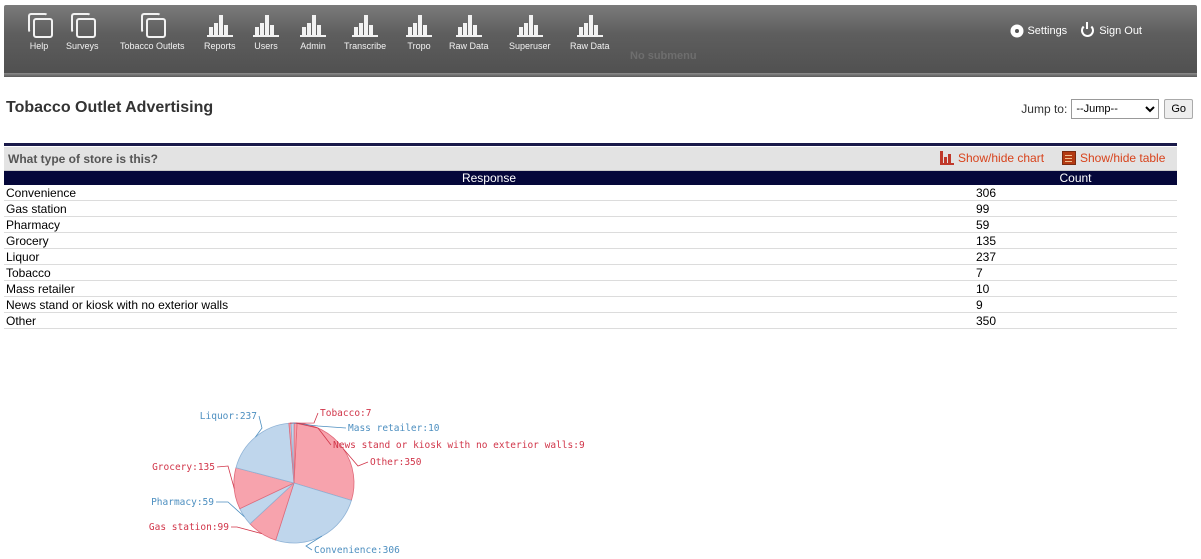 Image resolution: width=1201 pixels, height=559 pixels. Describe the element at coordinates (1075, 208) in the screenshot. I see `count-cell: 99` at that location.